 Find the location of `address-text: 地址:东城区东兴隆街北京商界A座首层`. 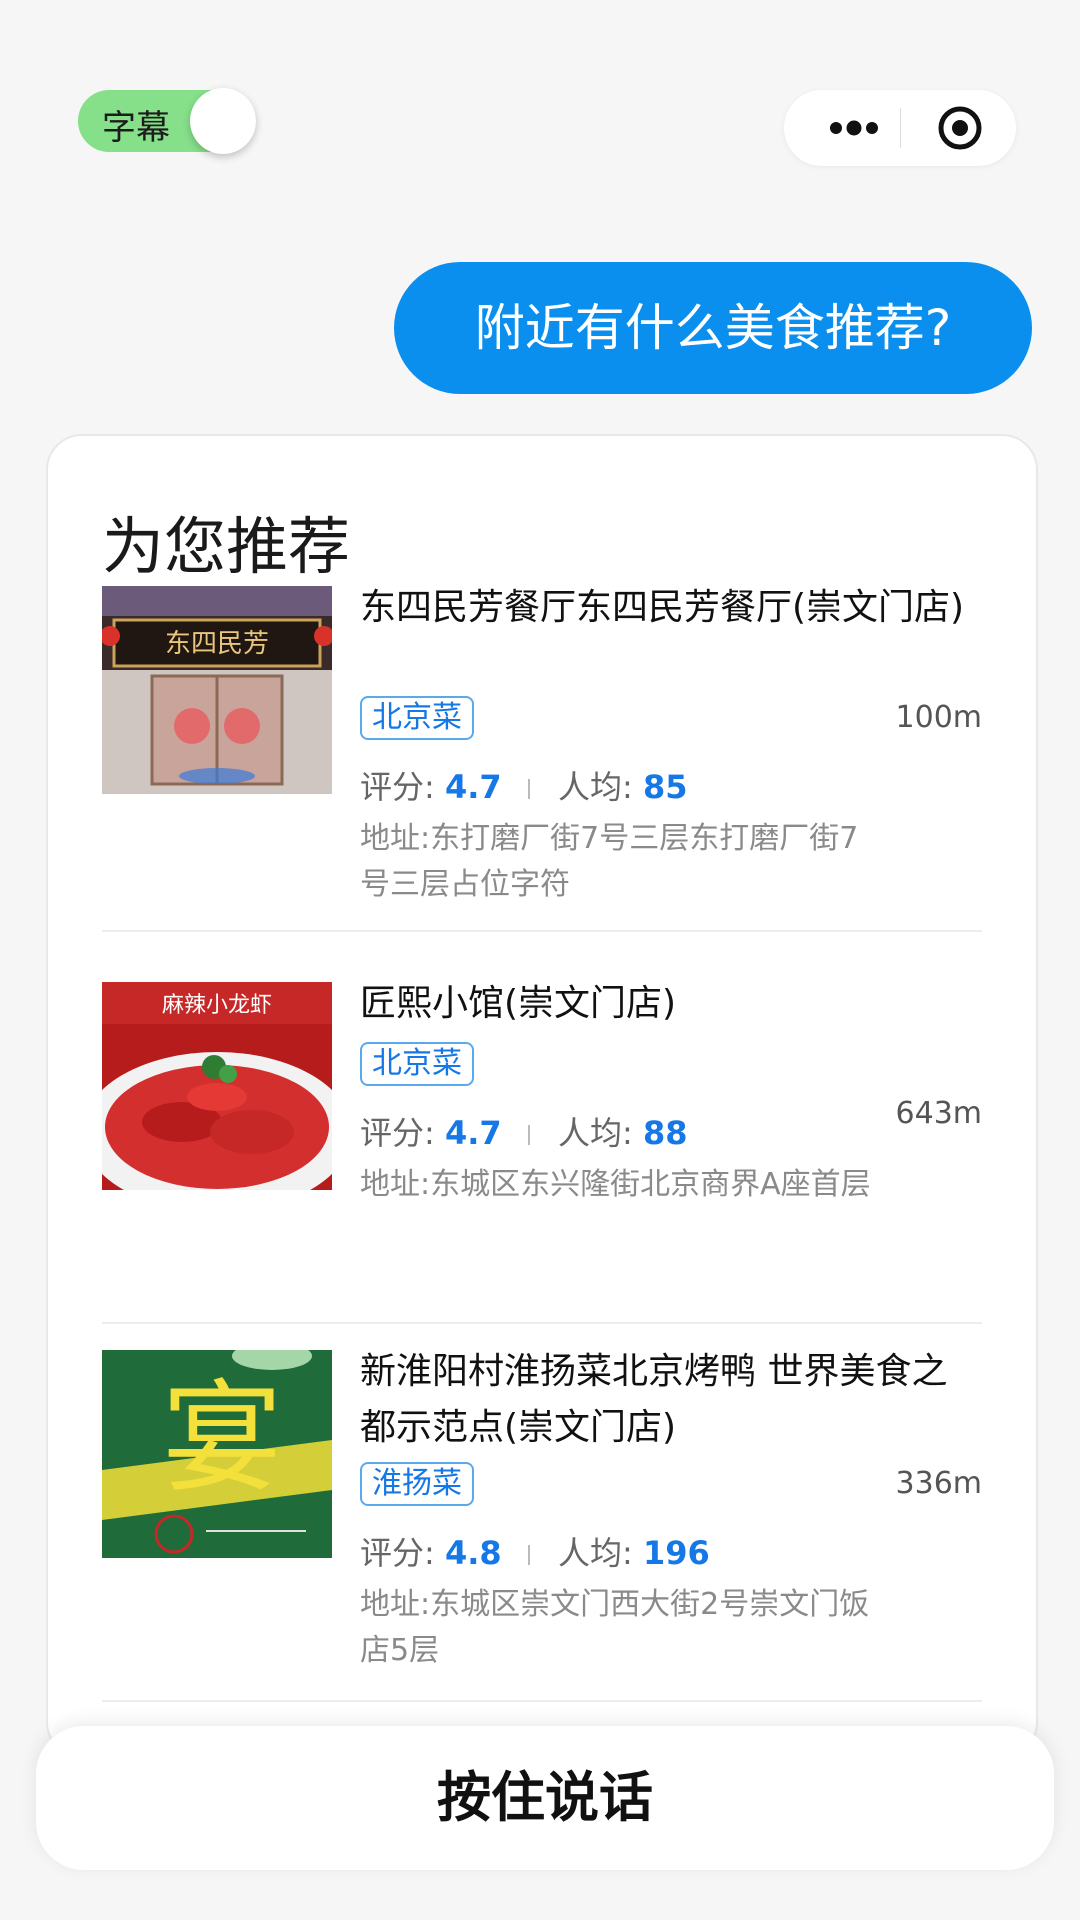

address-text: 地址:东城区东兴隆街北京商界A座首层 is located at coordinates (620, 1185).